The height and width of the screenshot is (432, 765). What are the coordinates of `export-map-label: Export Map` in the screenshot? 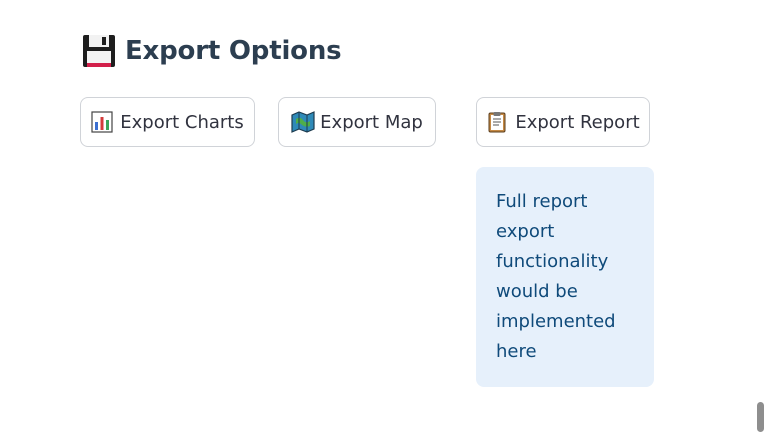 It's located at (371, 122).